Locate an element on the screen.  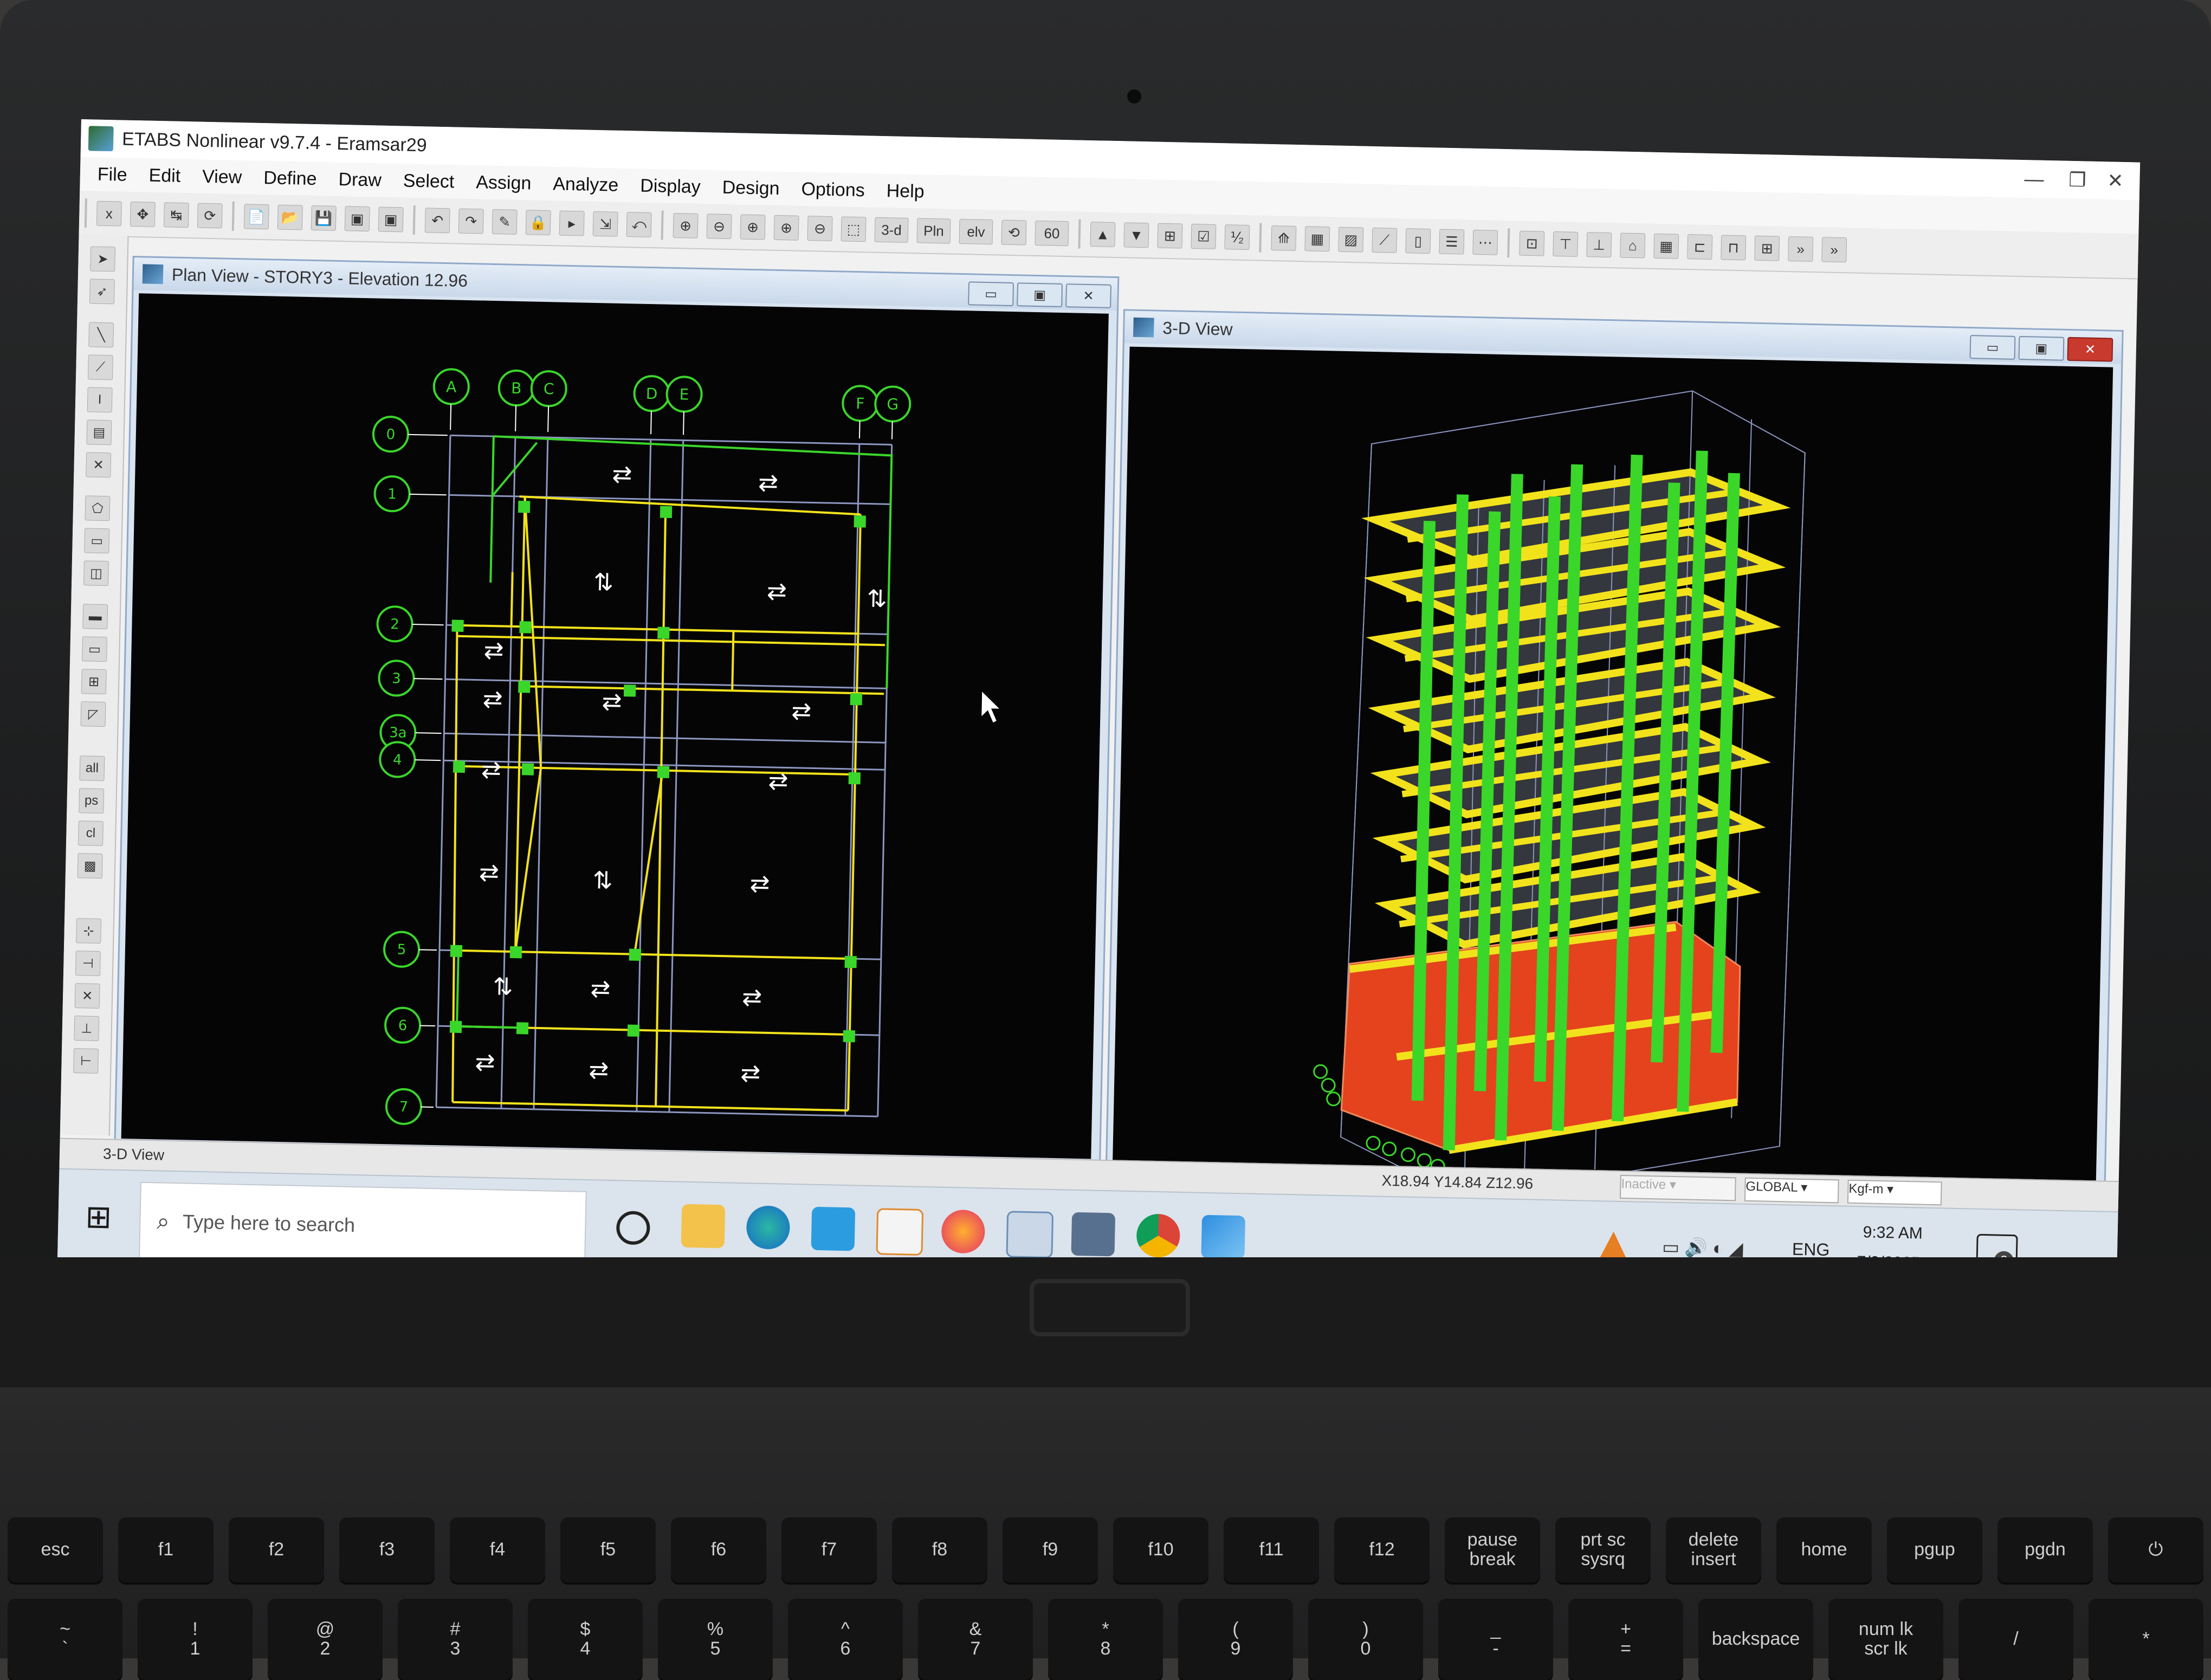
design-table-icon: ⊞ is located at coordinates (1767, 249).